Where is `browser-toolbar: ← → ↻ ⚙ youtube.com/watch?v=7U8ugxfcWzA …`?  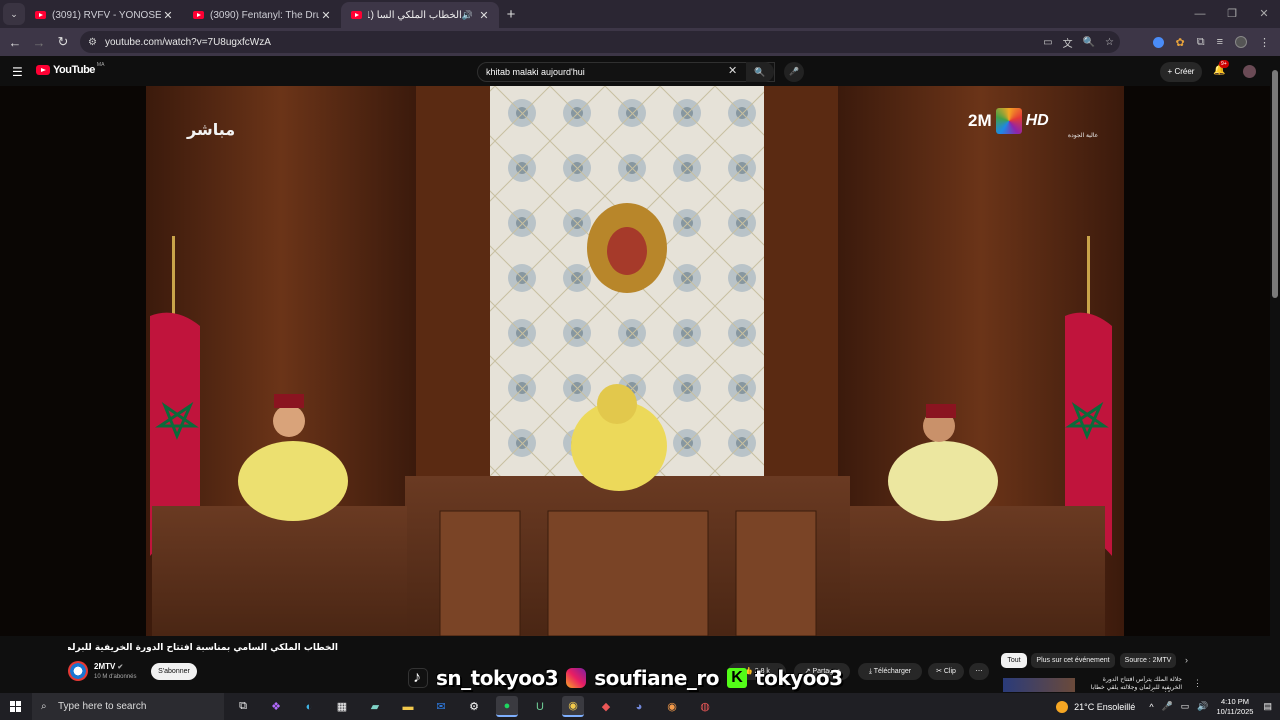
browser-toolbar: ← → ↻ ⚙ youtube.com/watch?v=7U8ugxfcWzA … is located at coordinates (640, 42).